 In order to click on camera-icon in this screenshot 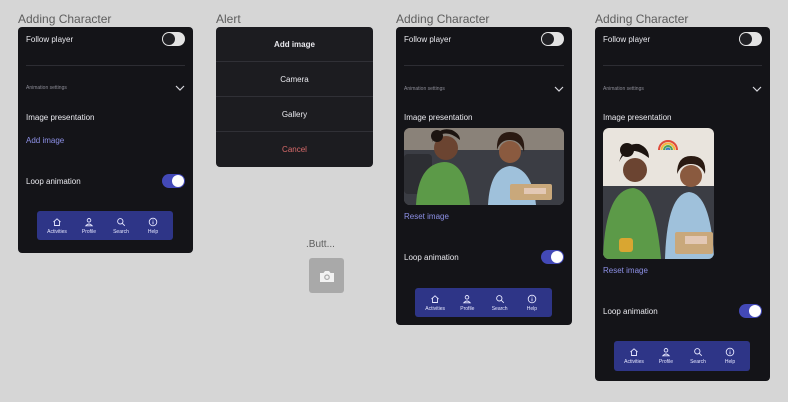, I will do `click(326, 276)`.